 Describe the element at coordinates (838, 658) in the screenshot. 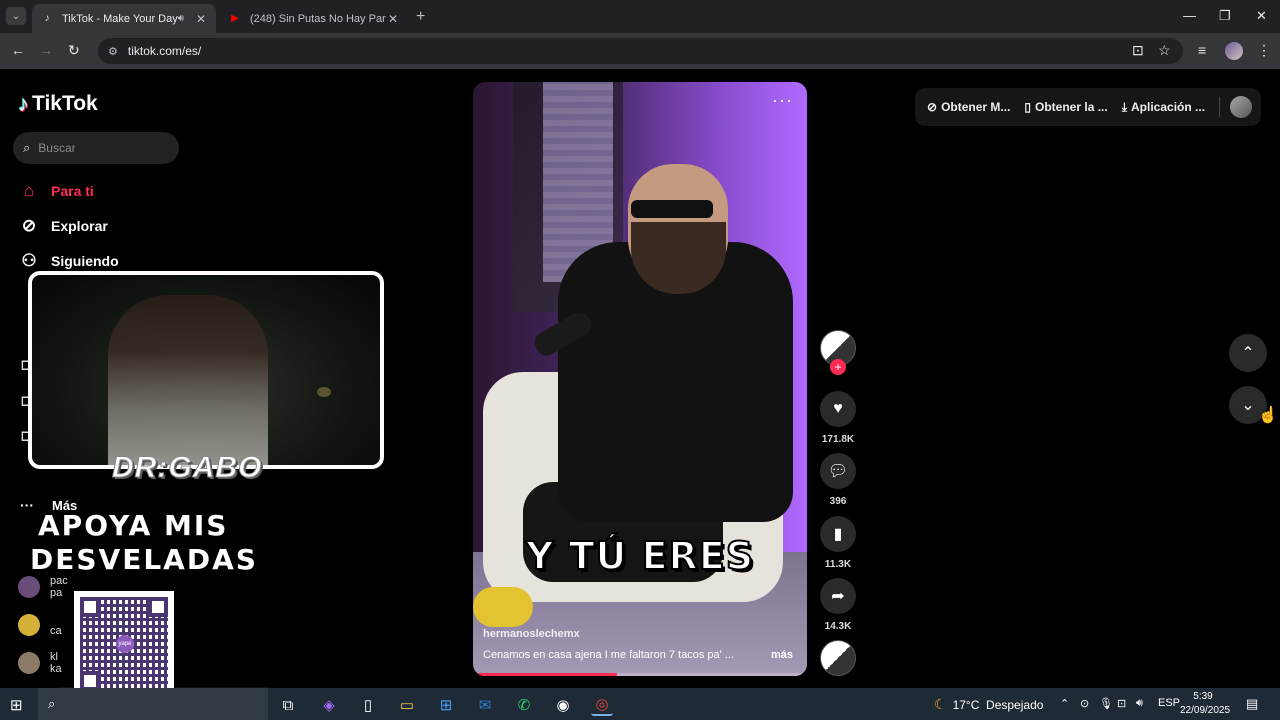

I see `music-disc-avatar` at that location.